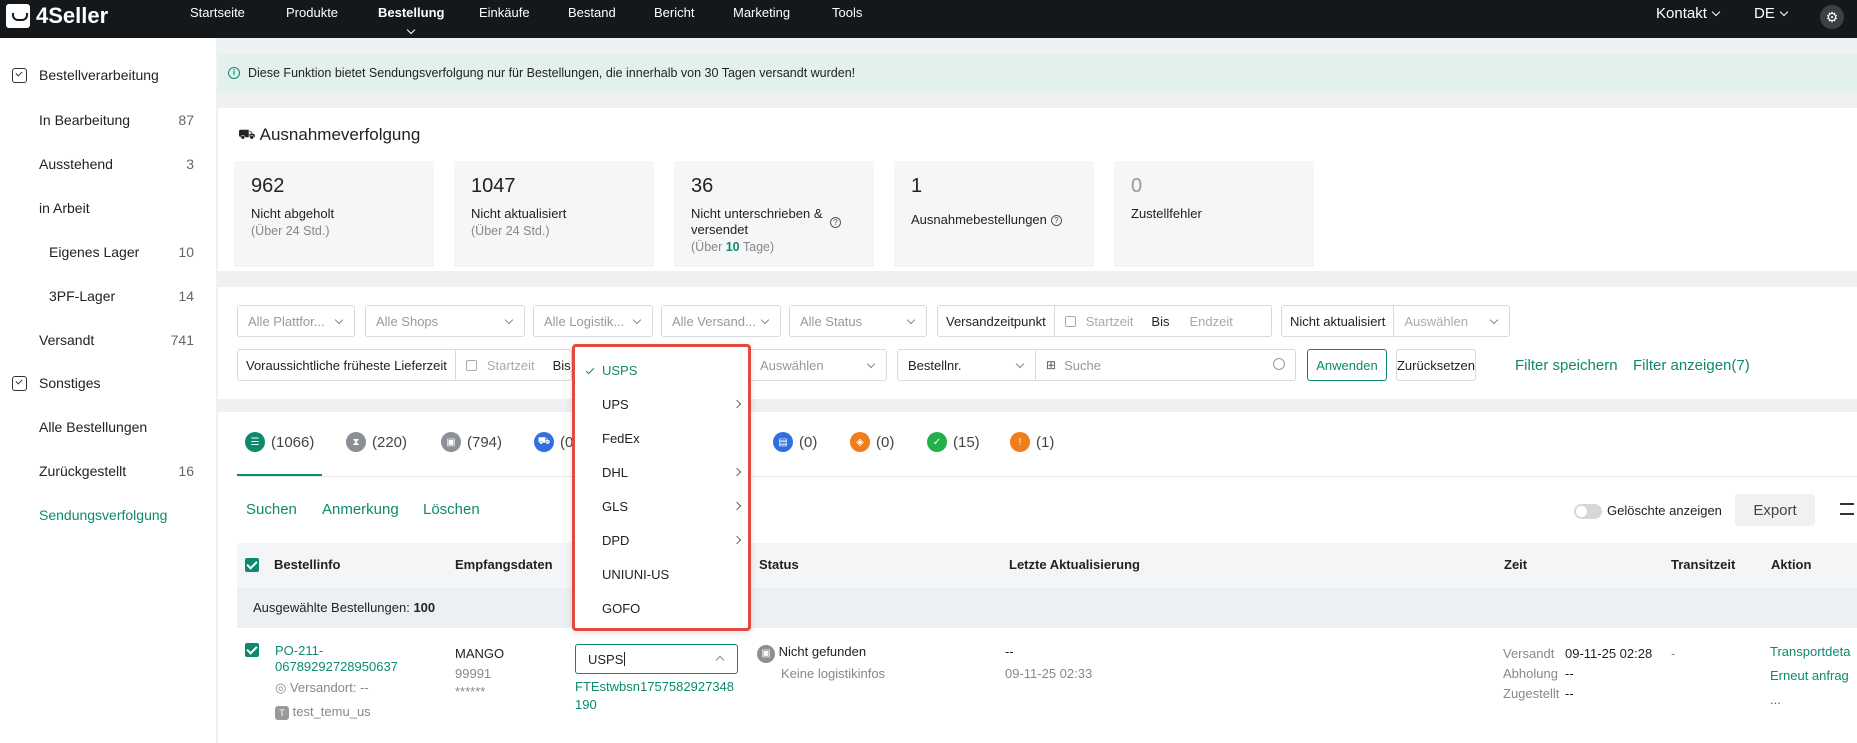 This screenshot has height=743, width=1857. I want to click on not-updated-filter: Nicht aktualisiert Auswählen, so click(1395, 321).